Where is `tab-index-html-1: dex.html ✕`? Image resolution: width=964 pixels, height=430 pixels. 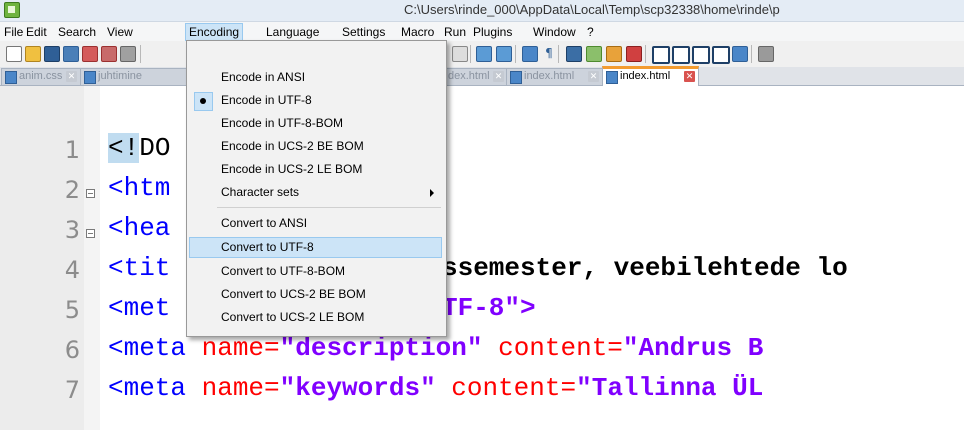 tab-index-html-1: dex.html ✕ is located at coordinates (476, 76).